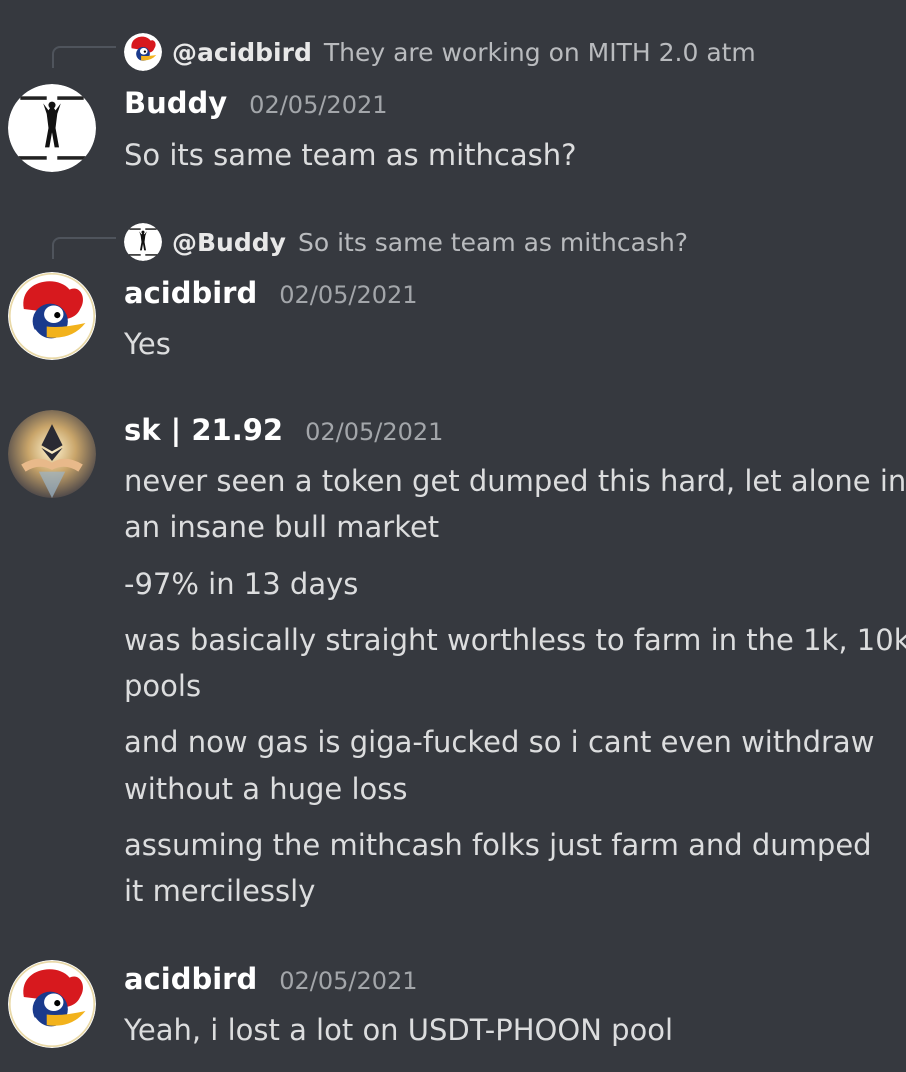 The image size is (906, 1072). I want to click on message-header: Buddy 02/05/2021, so click(256, 108).